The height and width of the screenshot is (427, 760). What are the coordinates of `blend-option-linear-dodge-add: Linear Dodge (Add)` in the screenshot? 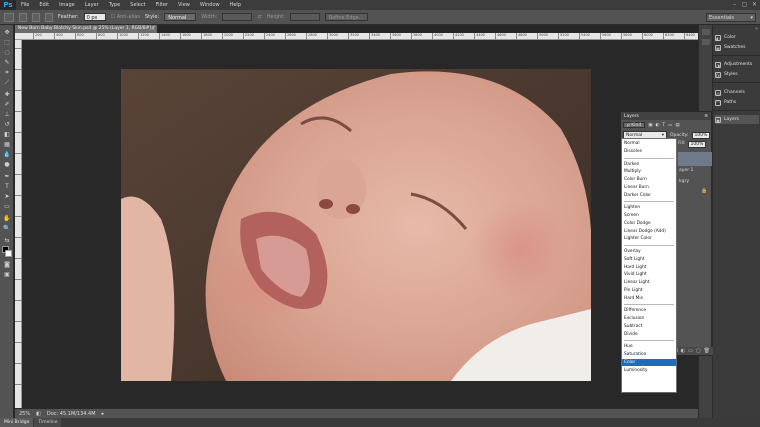 It's located at (649, 231).